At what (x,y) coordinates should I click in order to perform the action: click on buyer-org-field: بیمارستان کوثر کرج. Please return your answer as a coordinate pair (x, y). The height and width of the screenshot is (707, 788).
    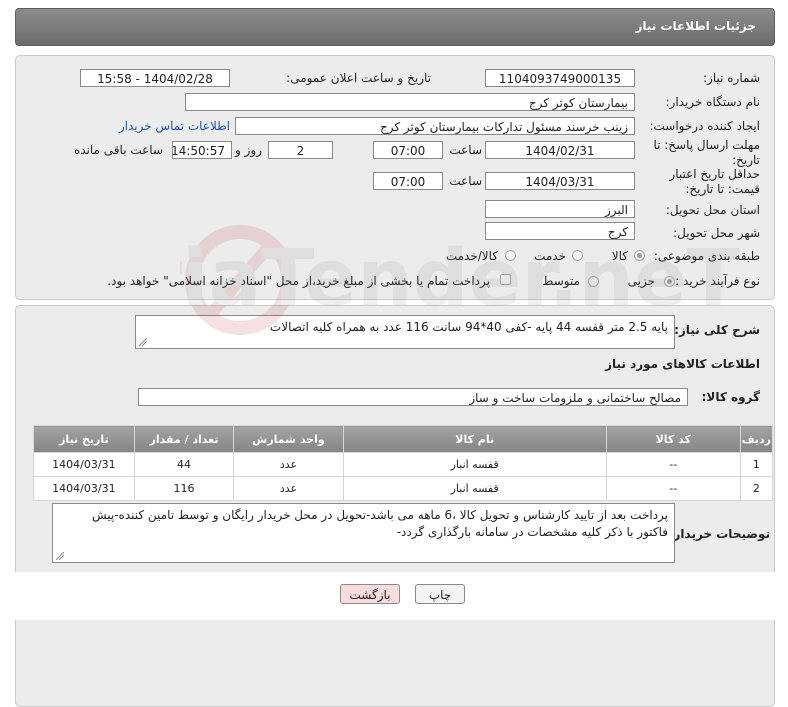
    Looking at the image, I should click on (410, 102).